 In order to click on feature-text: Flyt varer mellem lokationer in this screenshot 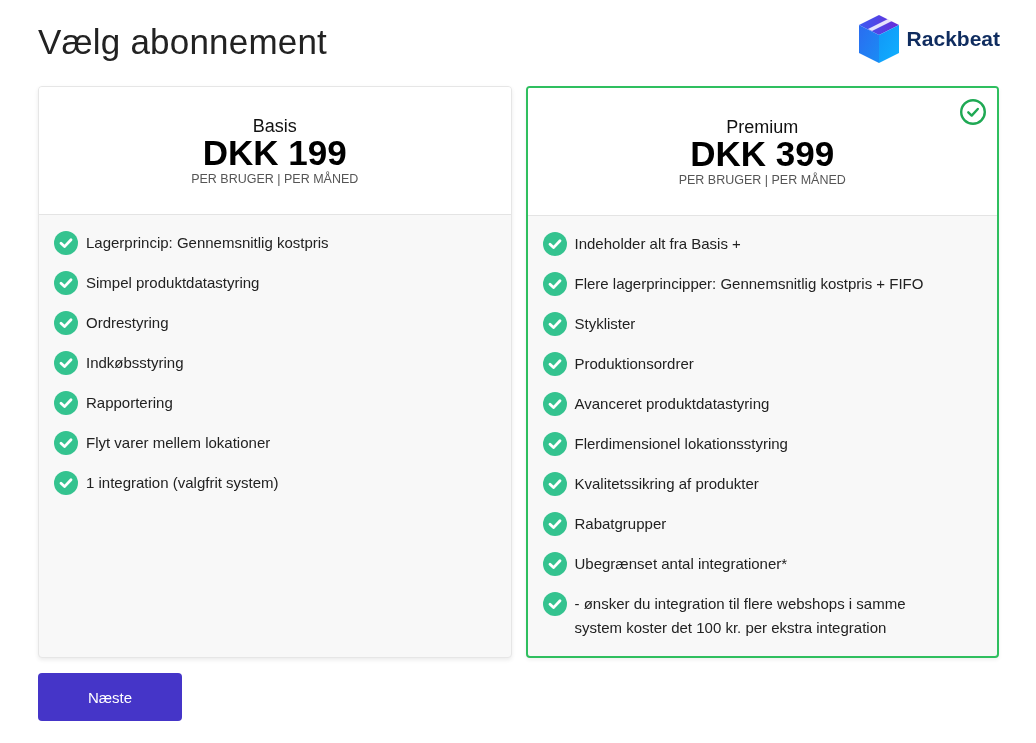, I will do `click(178, 443)`.